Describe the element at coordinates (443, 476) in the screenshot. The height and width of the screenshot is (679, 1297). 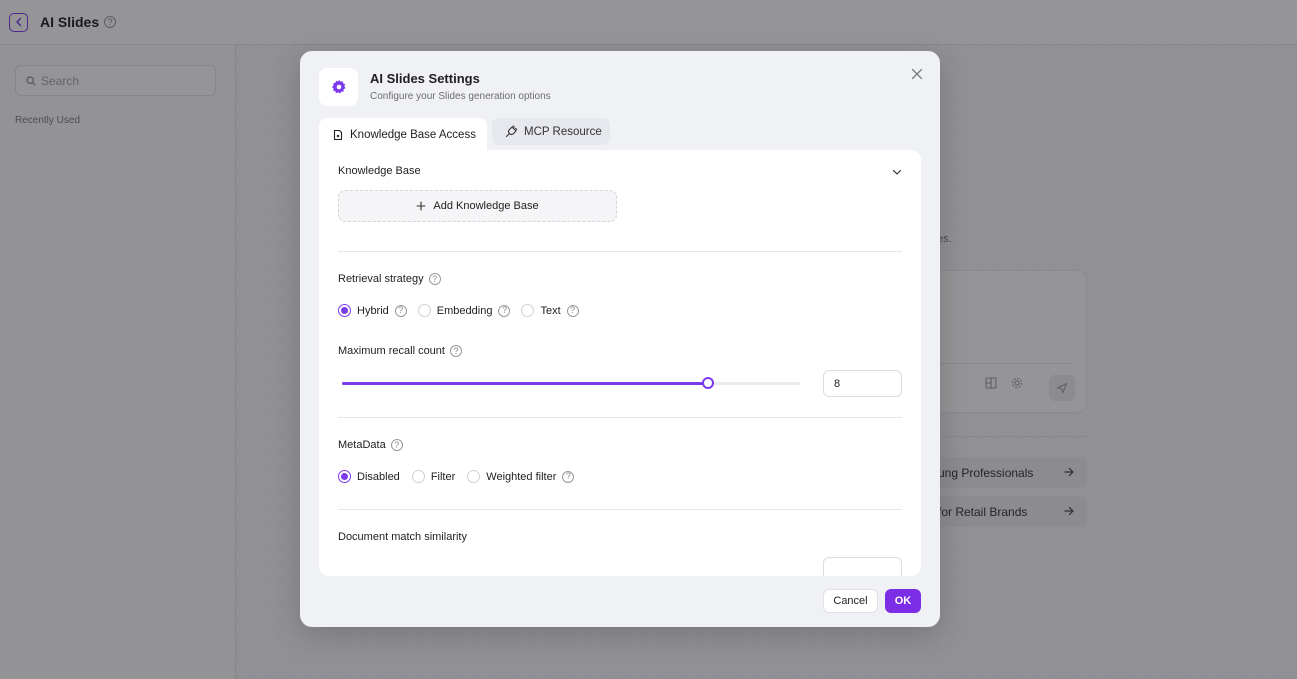
I see `radio-label: Filter` at that location.